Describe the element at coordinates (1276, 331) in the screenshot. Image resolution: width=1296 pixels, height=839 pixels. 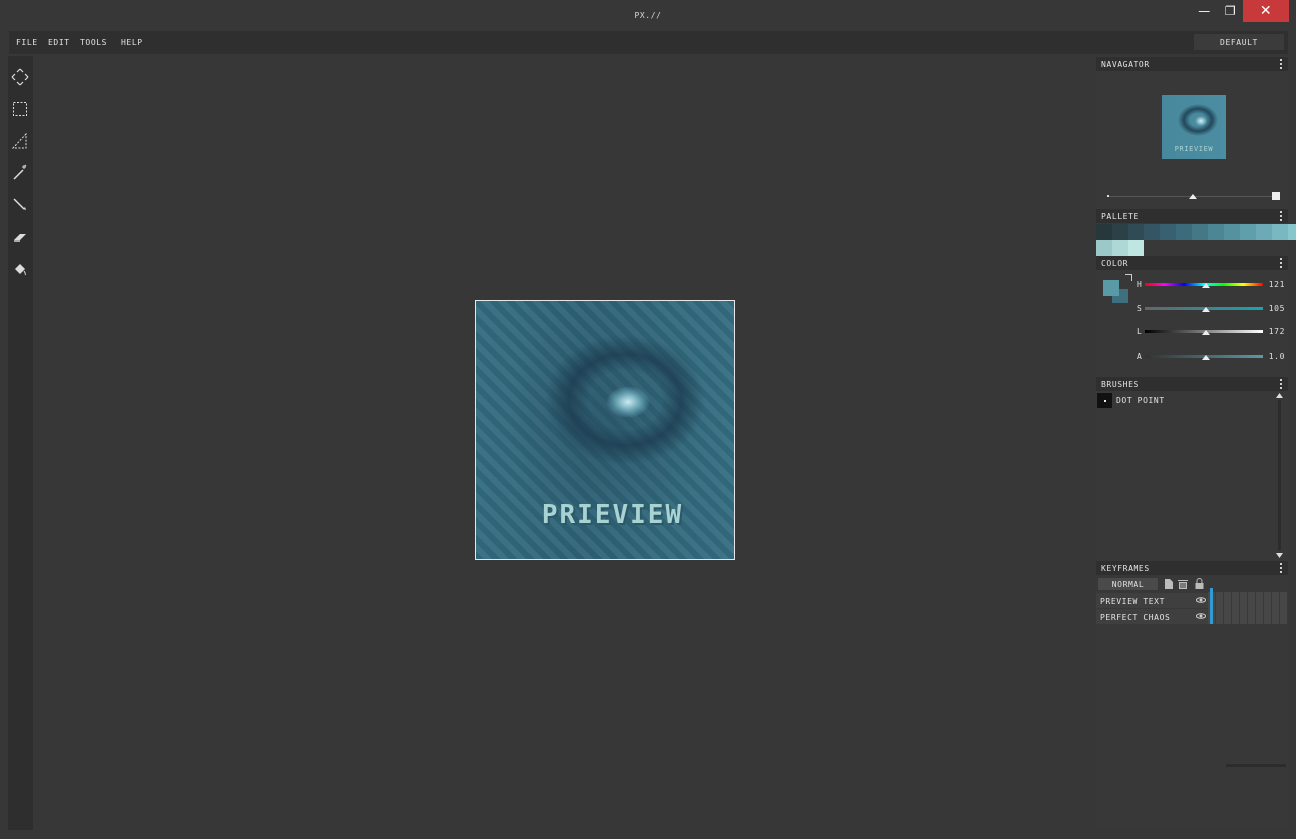
I see `lightness-value: 172` at that location.